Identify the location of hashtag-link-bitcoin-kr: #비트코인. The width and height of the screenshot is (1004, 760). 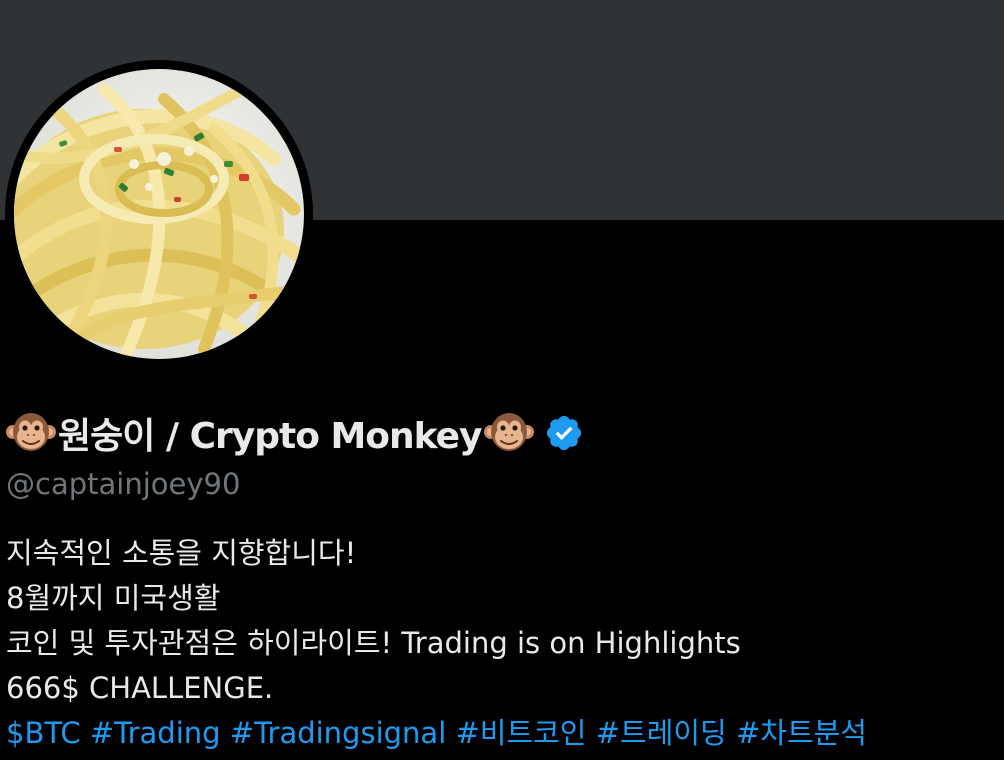
(520, 733).